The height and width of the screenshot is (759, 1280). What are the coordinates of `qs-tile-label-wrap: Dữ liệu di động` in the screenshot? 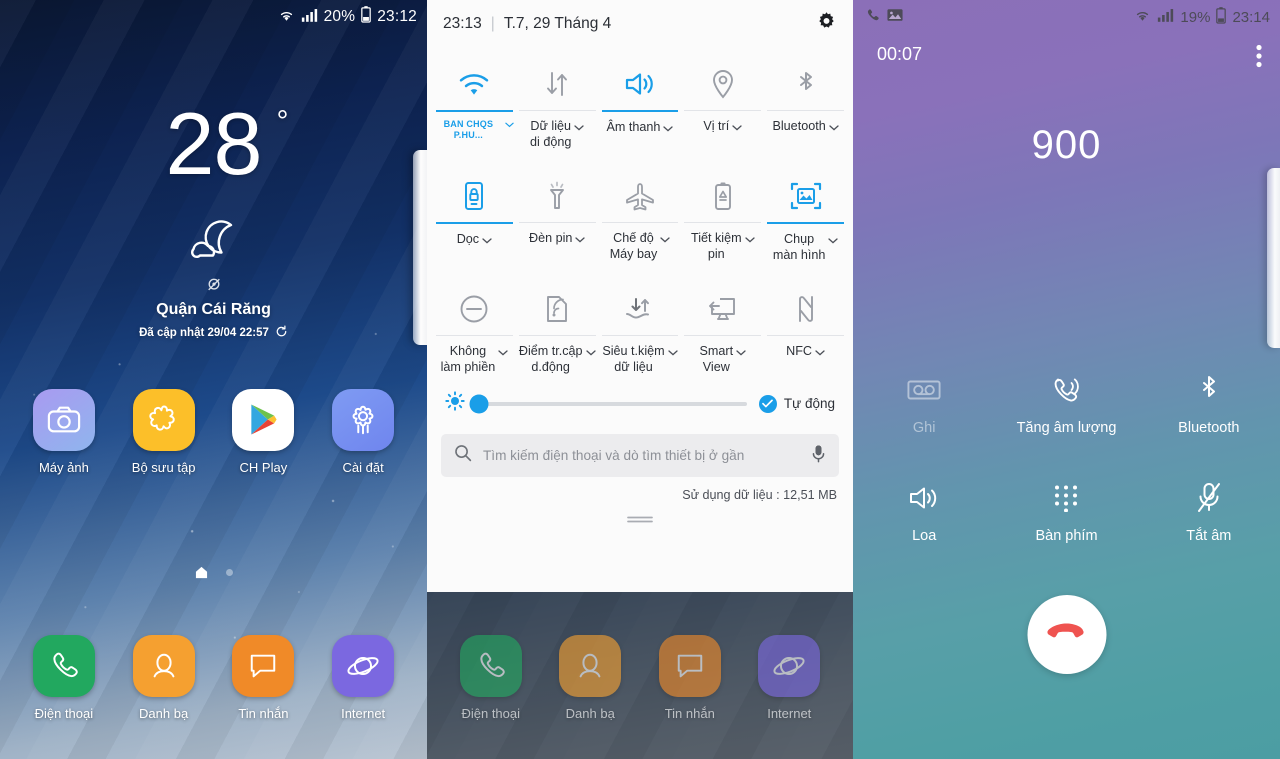 It's located at (557, 130).